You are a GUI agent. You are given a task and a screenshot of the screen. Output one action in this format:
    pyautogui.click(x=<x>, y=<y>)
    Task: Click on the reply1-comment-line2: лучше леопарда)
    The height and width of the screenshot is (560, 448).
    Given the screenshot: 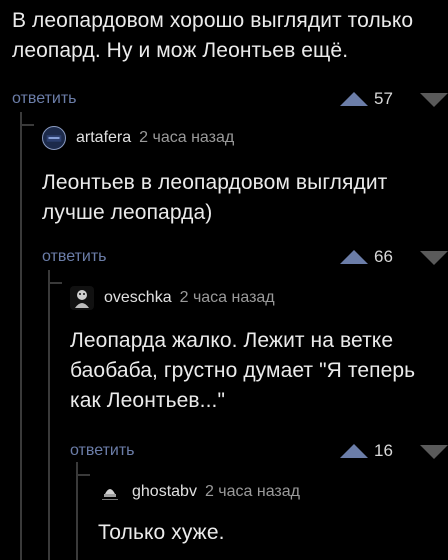 What is the action you would take?
    pyautogui.click(x=127, y=212)
    